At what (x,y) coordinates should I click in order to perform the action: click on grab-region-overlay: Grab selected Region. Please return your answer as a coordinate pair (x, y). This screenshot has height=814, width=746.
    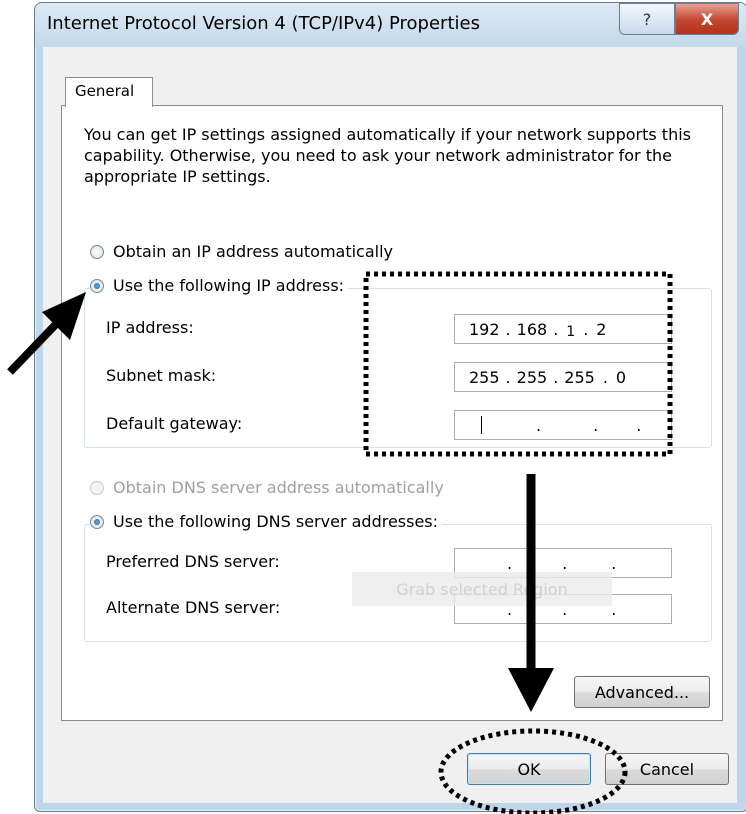
    Looking at the image, I should click on (482, 589).